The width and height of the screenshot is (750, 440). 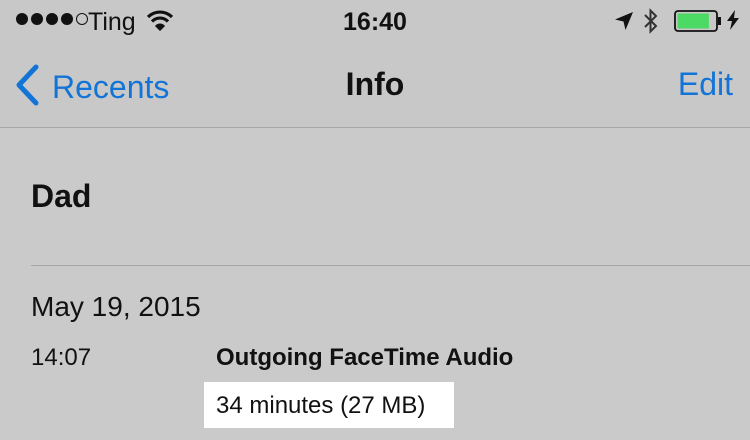 What do you see at coordinates (651, 23) in the screenshot?
I see `bluetooth-icon` at bounding box center [651, 23].